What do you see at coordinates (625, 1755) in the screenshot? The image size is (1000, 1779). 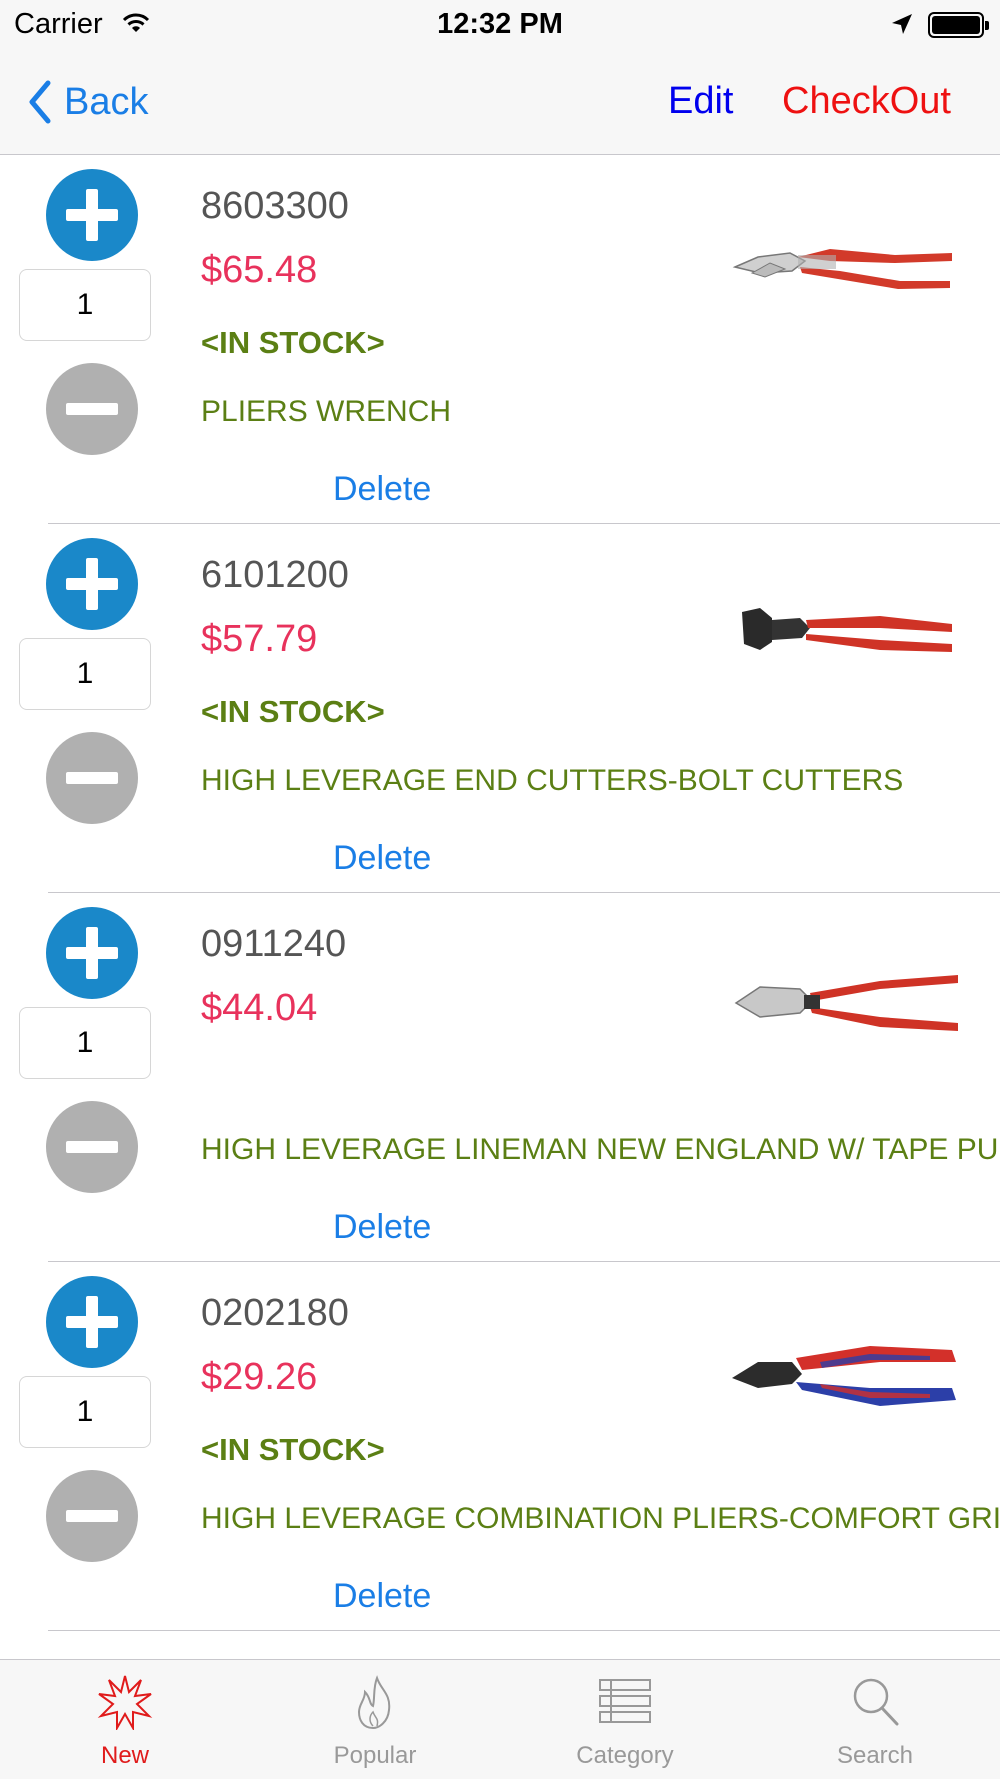 I see `tab-label: Category` at bounding box center [625, 1755].